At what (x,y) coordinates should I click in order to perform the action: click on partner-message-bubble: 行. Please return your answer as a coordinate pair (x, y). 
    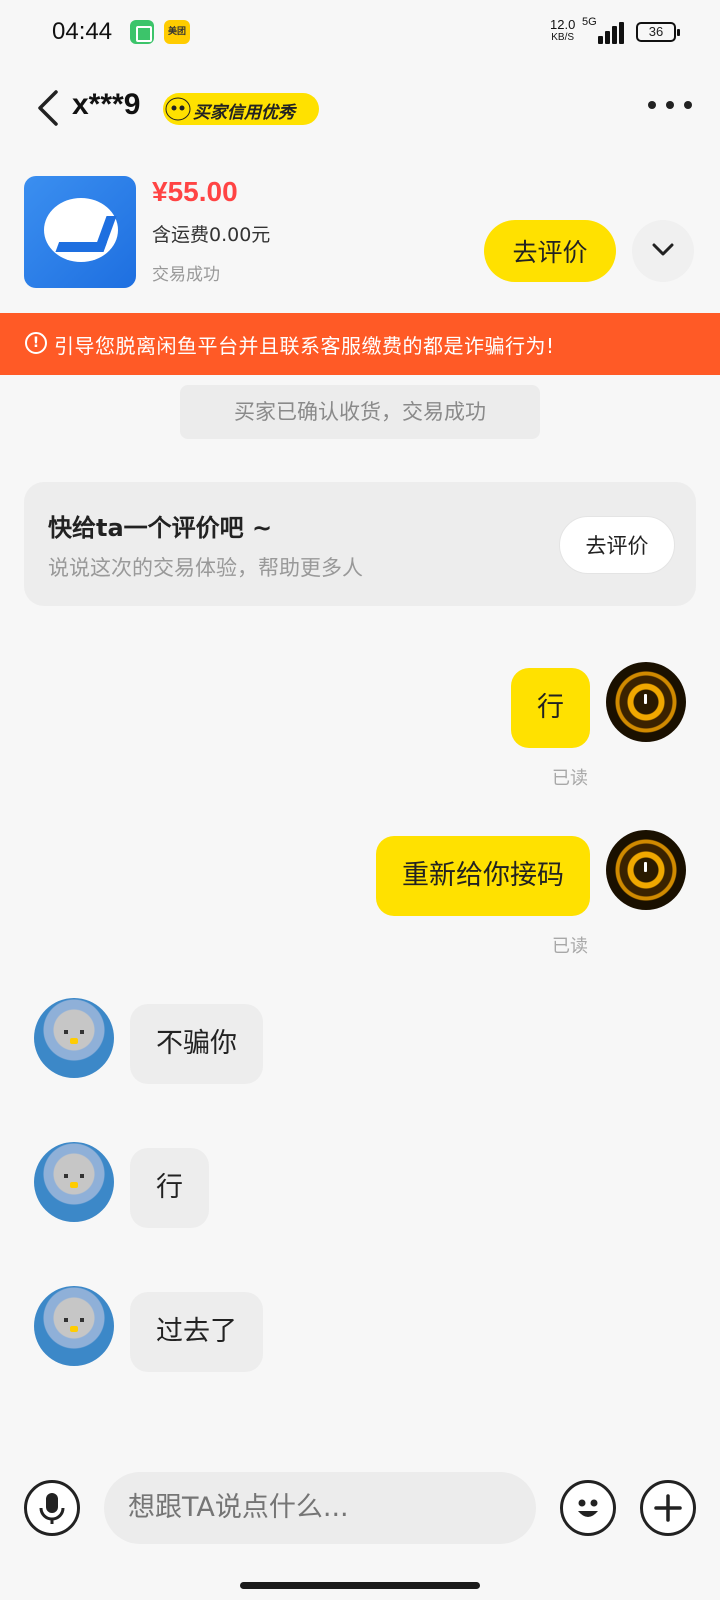
    Looking at the image, I should click on (169, 1188).